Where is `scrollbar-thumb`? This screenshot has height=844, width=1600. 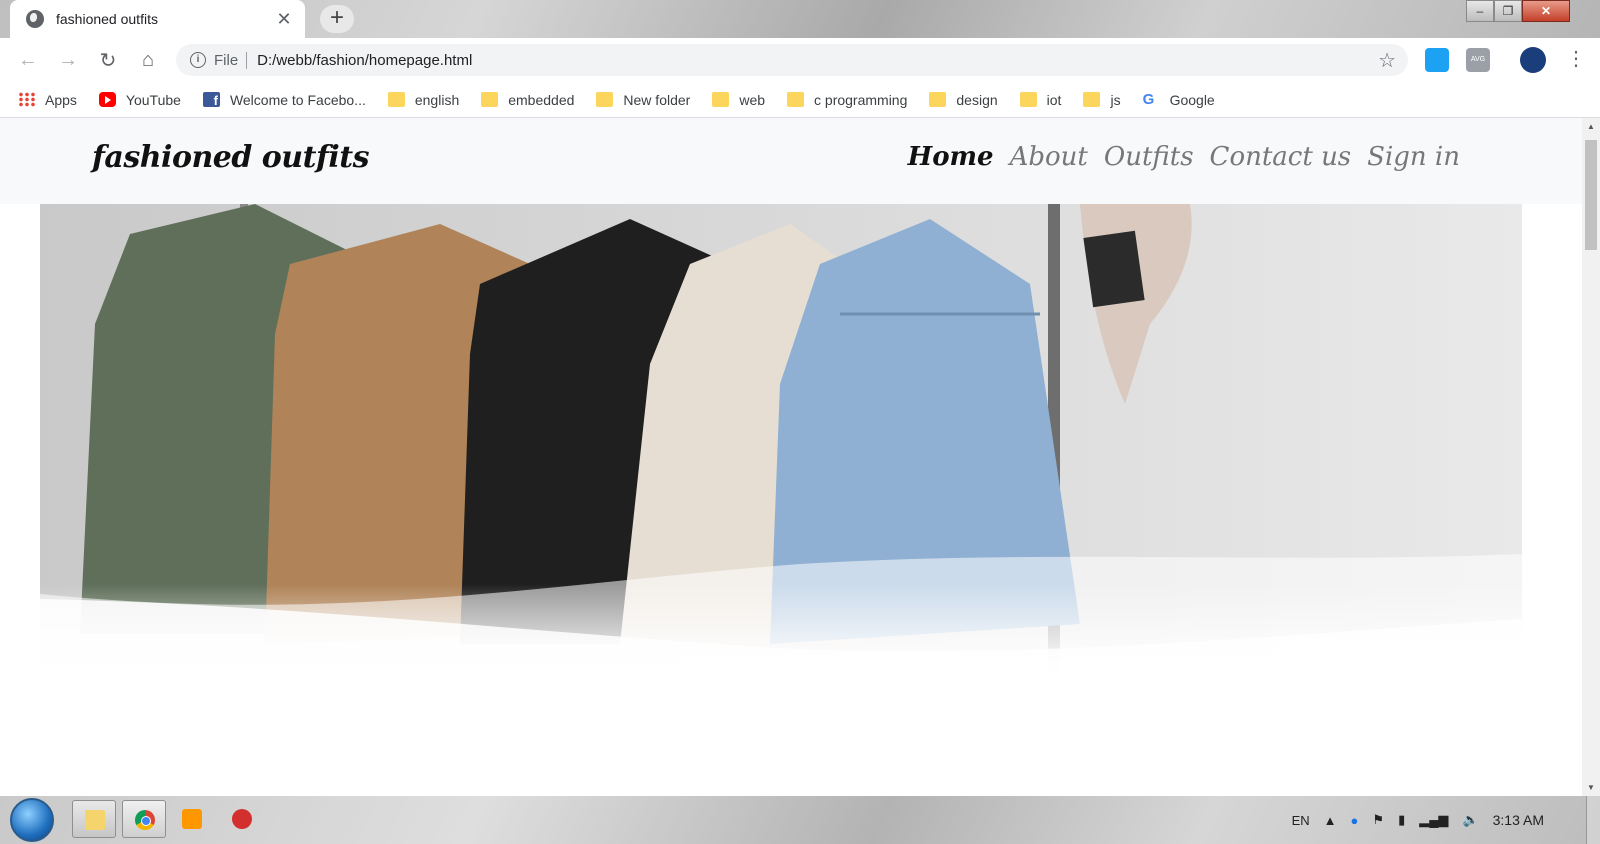 scrollbar-thumb is located at coordinates (1591, 195).